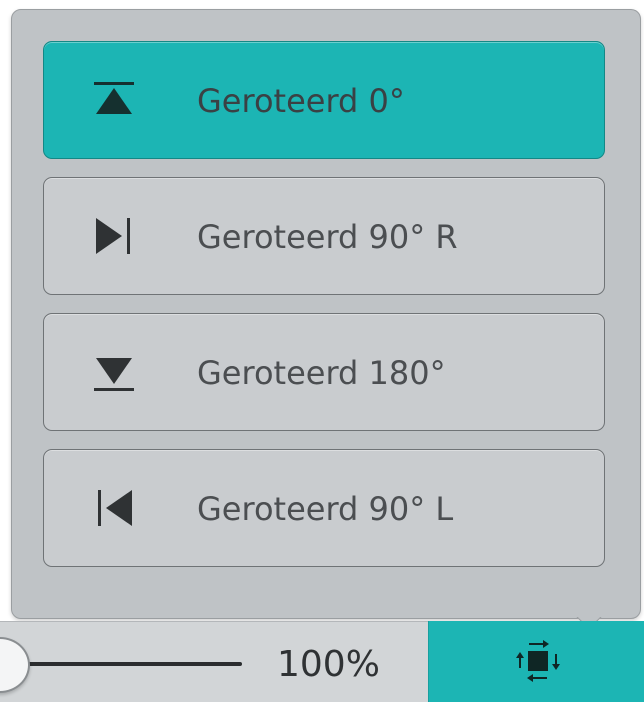 Image resolution: width=644 pixels, height=702 pixels. I want to click on zoom-slider-track, so click(121, 664).